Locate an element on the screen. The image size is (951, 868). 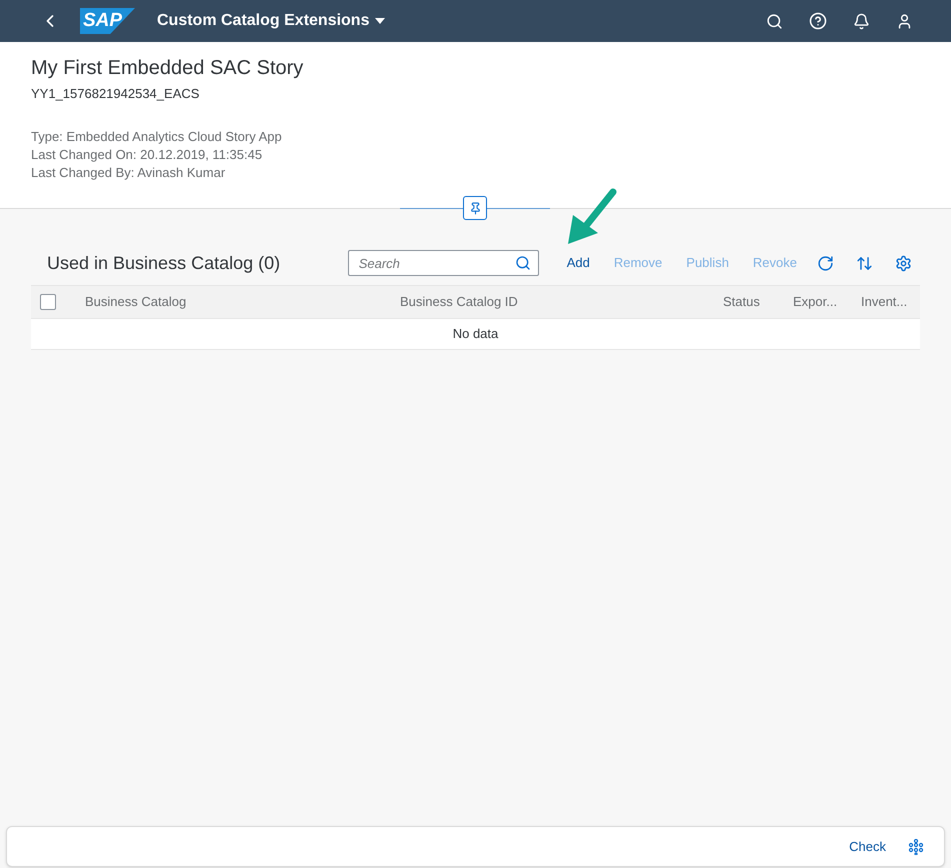
network-icon is located at coordinates (916, 846).